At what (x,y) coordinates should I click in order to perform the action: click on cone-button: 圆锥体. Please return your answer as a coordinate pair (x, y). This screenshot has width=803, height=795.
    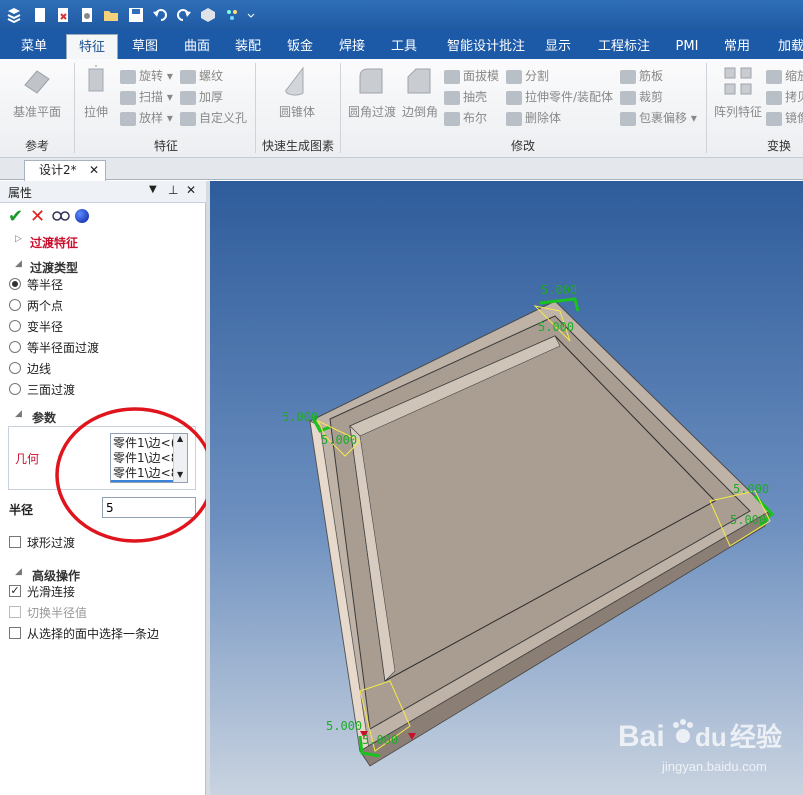
    Looking at the image, I should click on (297, 92).